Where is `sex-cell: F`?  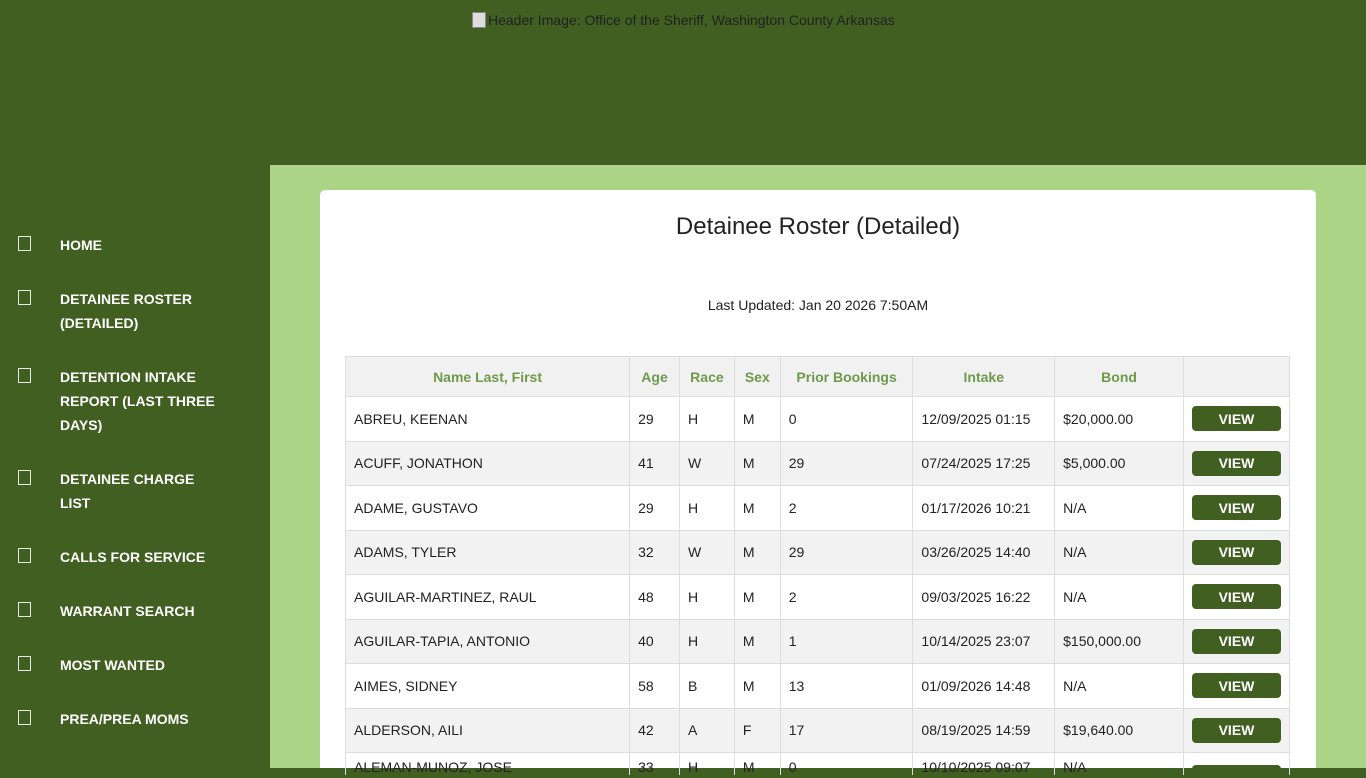 sex-cell: F is located at coordinates (757, 730).